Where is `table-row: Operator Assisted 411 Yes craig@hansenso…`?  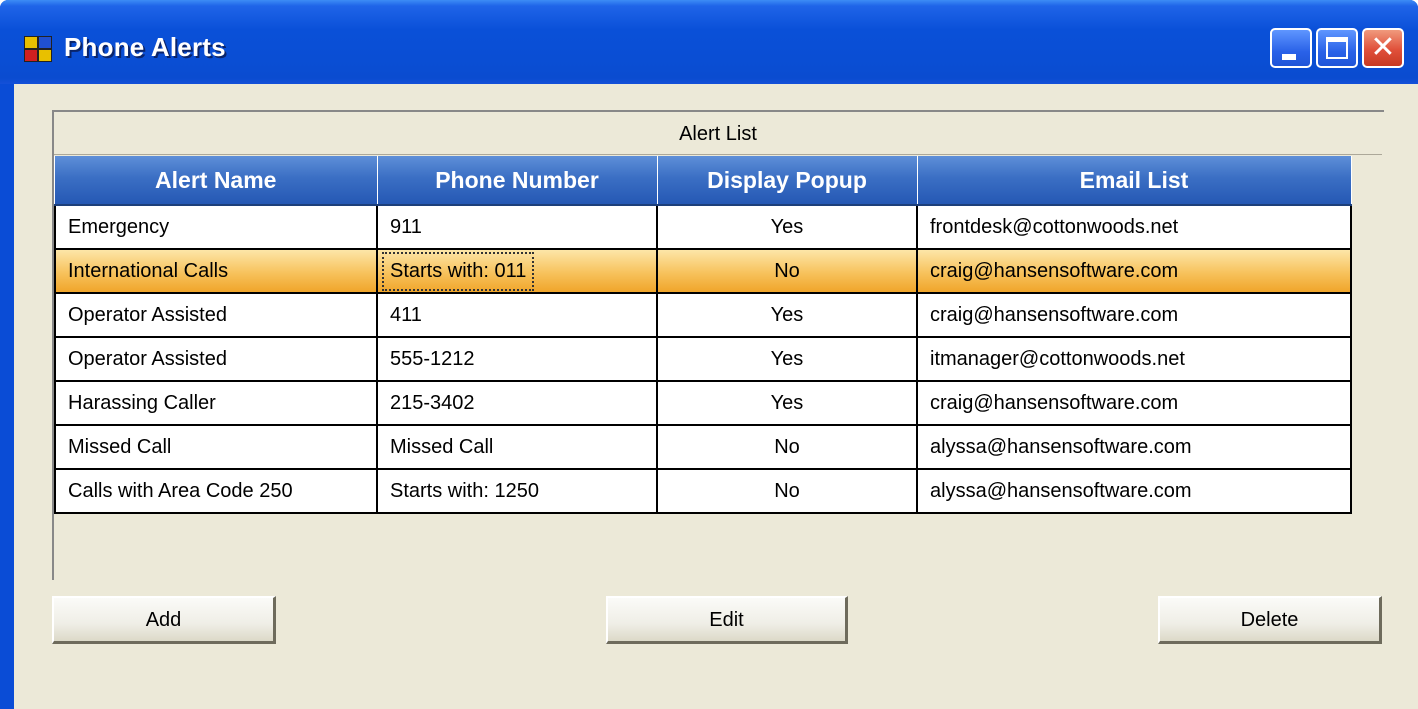 table-row: Operator Assisted 411 Yes craig@hansenso… is located at coordinates (703, 315).